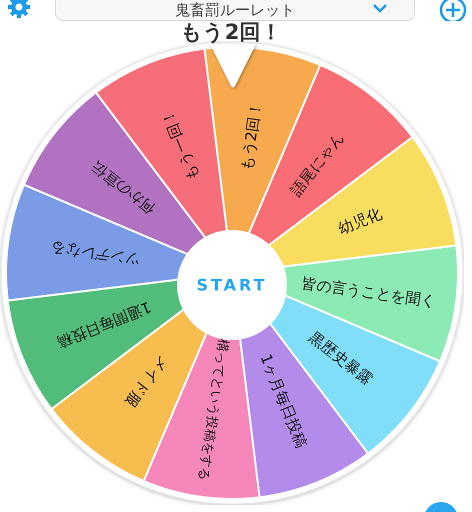  Describe the element at coordinates (380, 8) in the screenshot. I see `chevron-icon` at that location.